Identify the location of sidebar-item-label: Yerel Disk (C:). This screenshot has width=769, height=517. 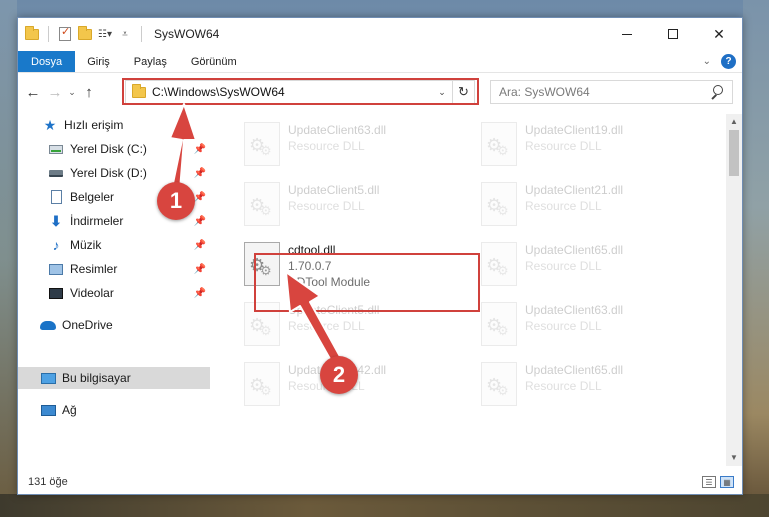
(108, 149).